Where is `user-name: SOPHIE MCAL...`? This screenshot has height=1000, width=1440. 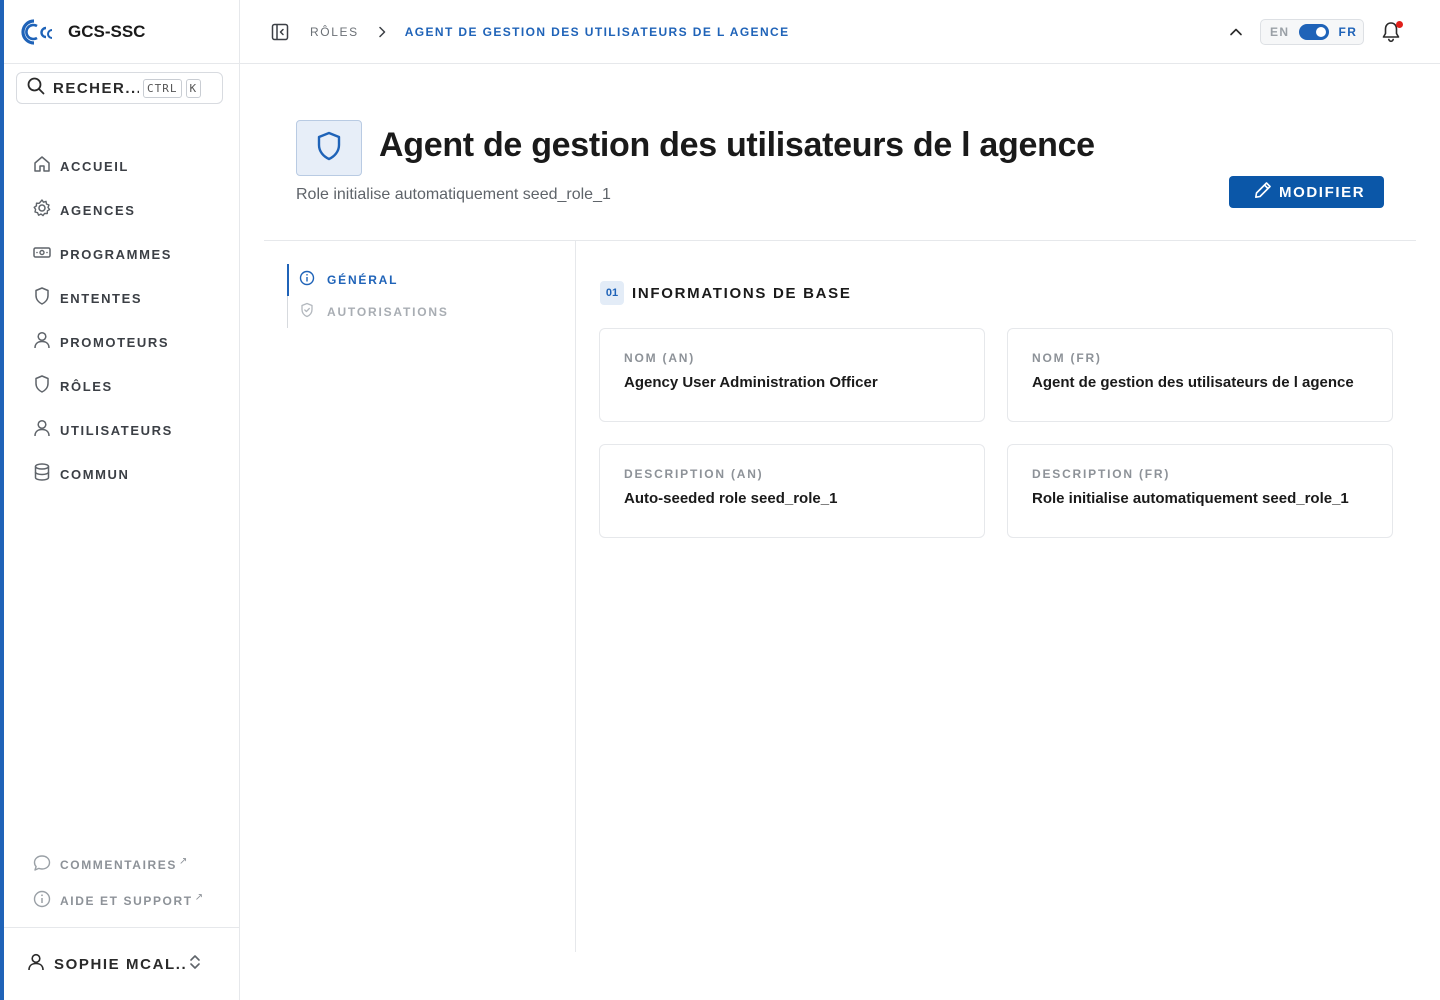 user-name: SOPHIE MCAL... is located at coordinates (120, 964).